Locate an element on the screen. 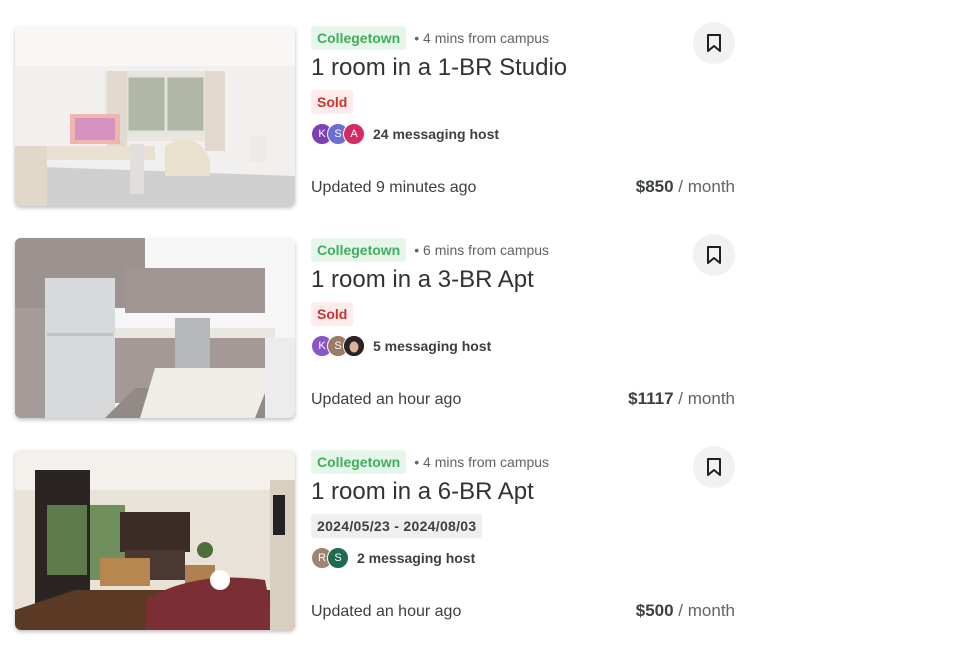 The width and height of the screenshot is (969, 649). messaging-count: 24 messaging host is located at coordinates (436, 134).